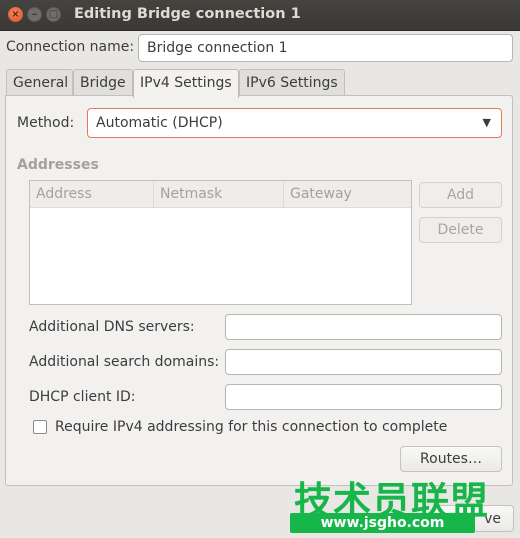 This screenshot has width=520, height=538. What do you see at coordinates (124, 362) in the screenshot?
I see `search-domains-label: Additional search domains:` at bounding box center [124, 362].